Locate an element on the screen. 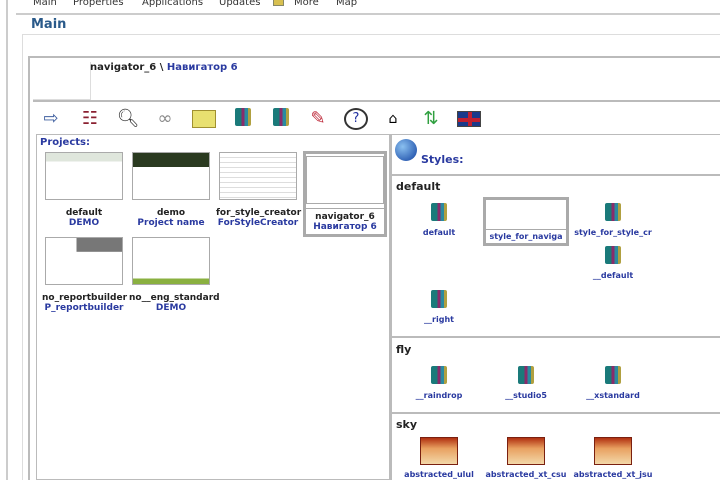 This screenshot has width=720, height=480. style-item: __raindrop is located at coordinates (439, 383).